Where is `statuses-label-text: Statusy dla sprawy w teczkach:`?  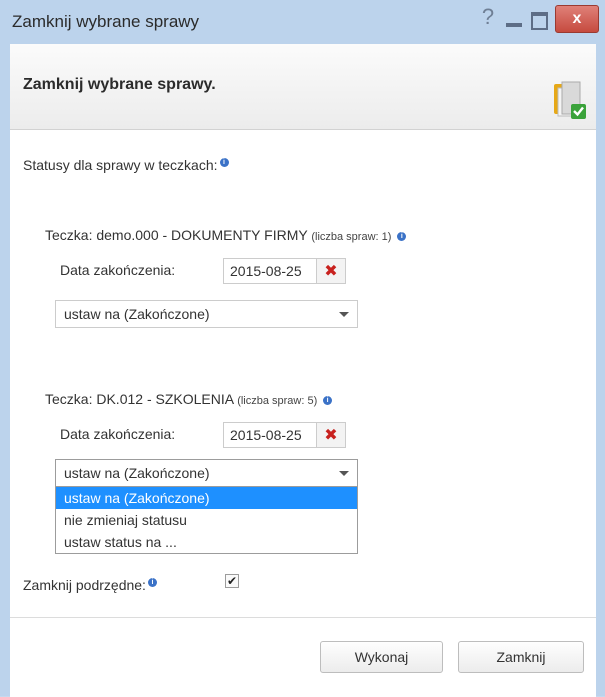 statuses-label-text: Statusy dla sprawy w teczkach: is located at coordinates (120, 165).